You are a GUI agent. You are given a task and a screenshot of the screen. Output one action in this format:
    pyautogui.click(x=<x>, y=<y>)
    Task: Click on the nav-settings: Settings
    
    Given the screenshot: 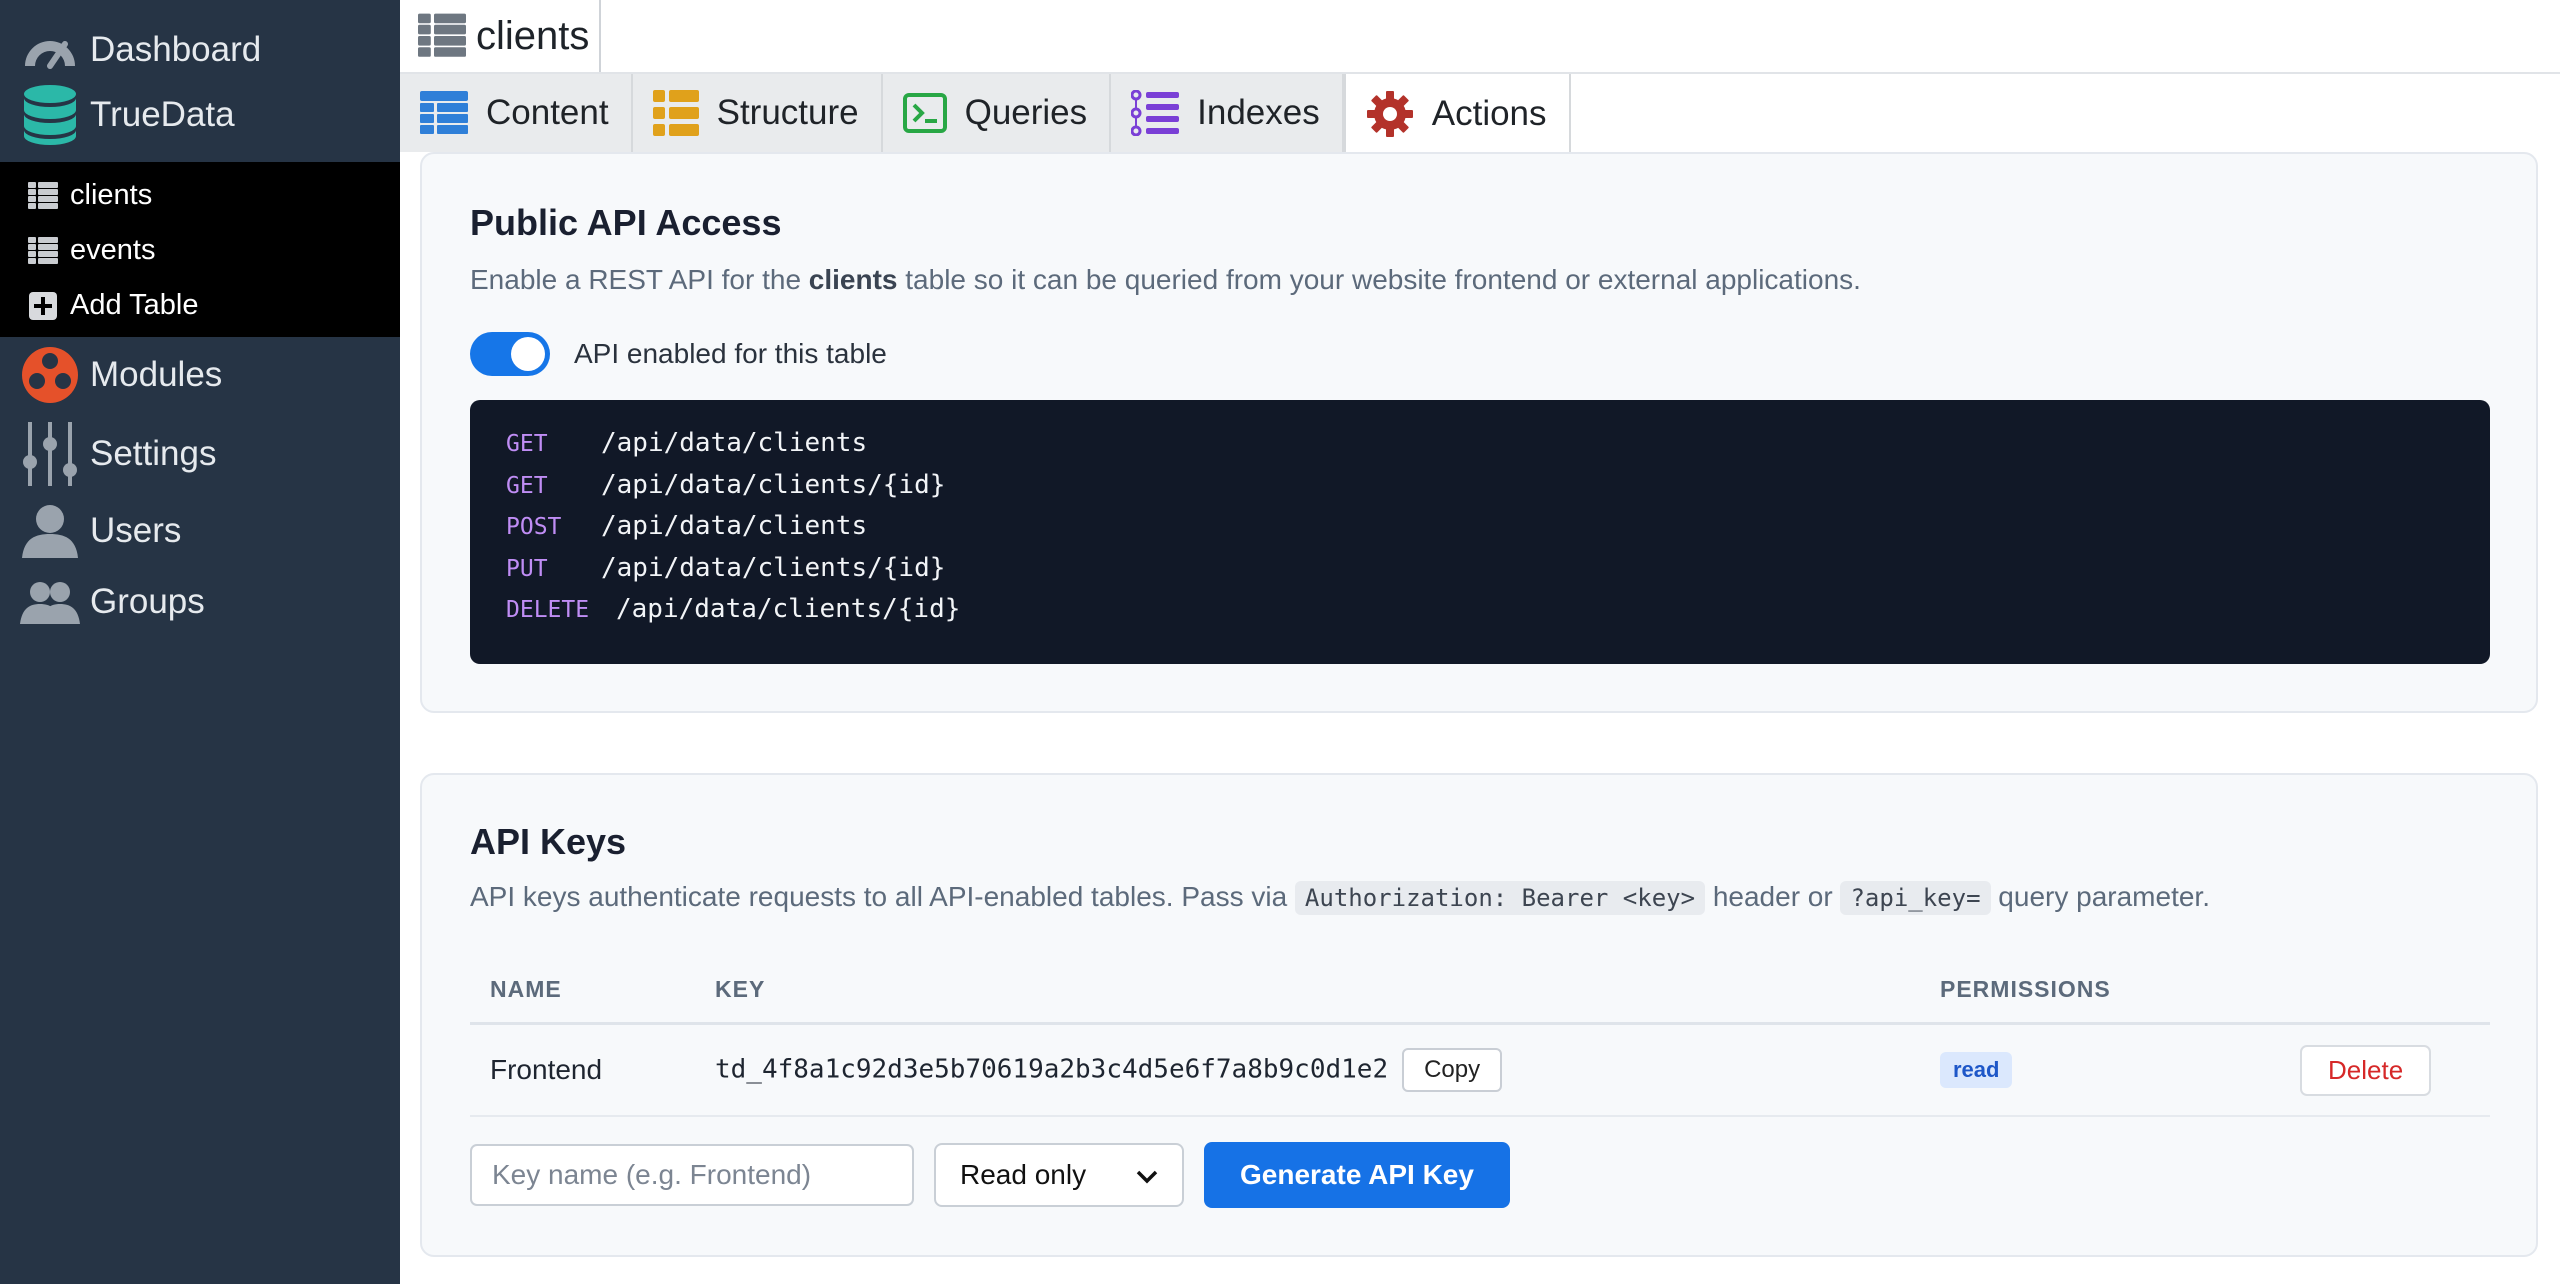 What is the action you would take?
    pyautogui.click(x=200, y=454)
    